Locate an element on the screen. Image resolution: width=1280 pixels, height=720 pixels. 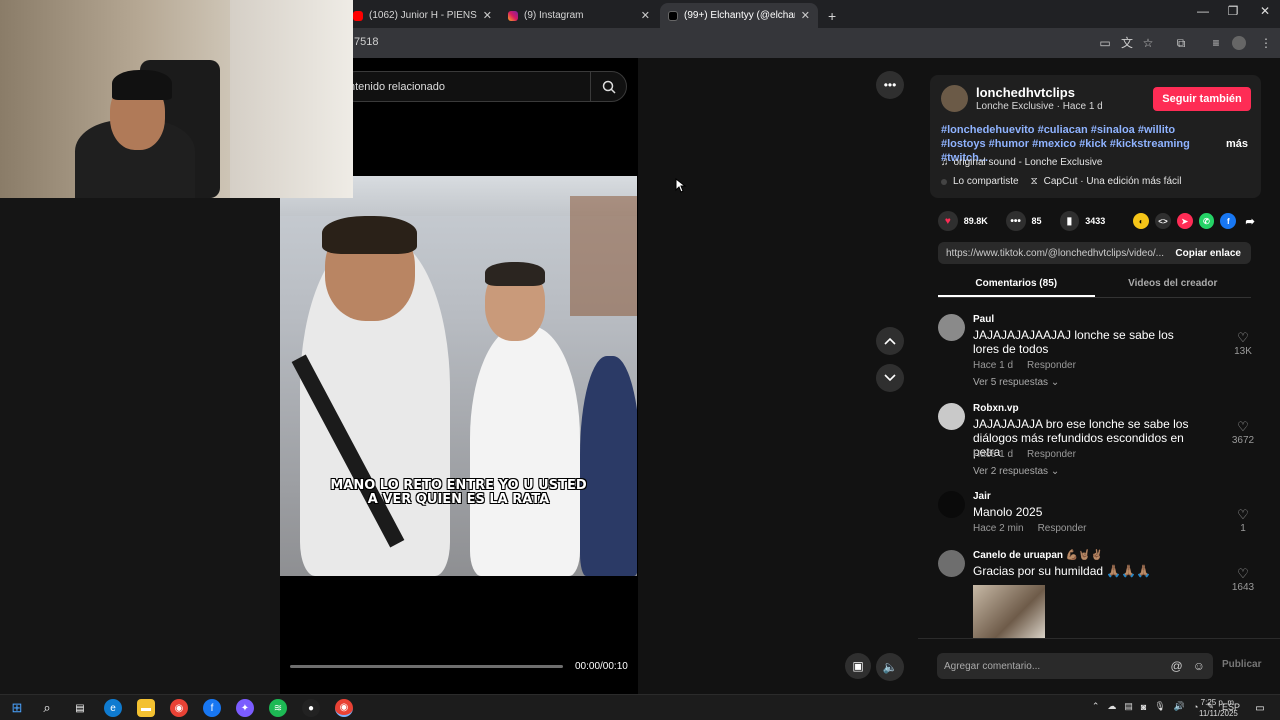
notifications-icon: ▭ is located at coordinates (1260, 708).